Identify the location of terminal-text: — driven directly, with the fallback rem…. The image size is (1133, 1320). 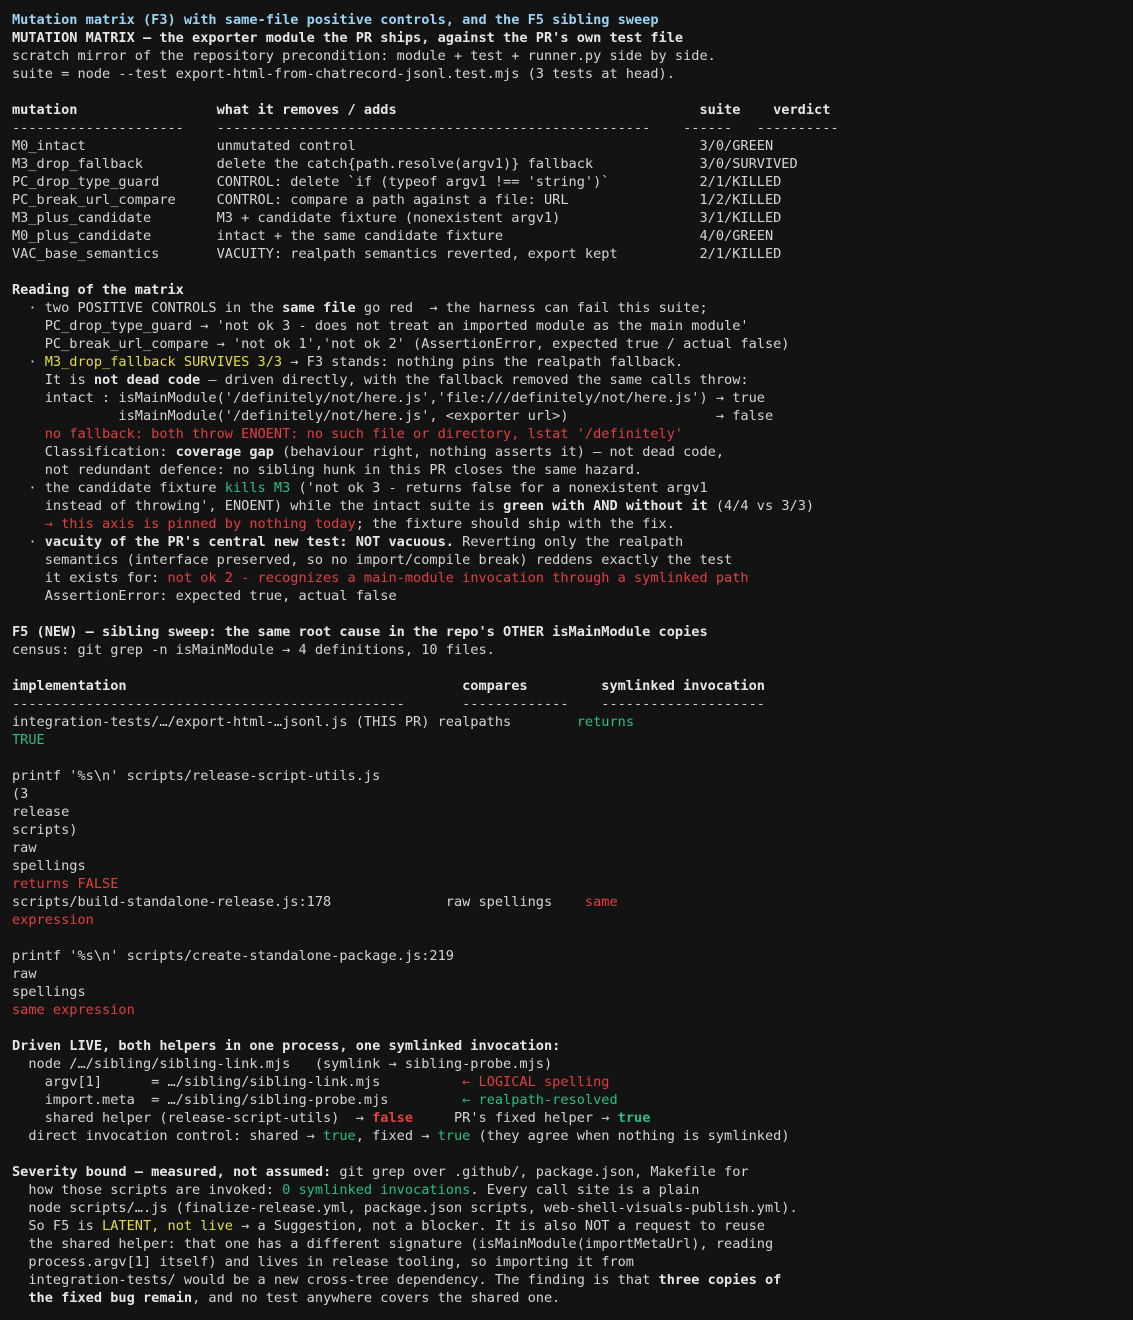
(474, 380).